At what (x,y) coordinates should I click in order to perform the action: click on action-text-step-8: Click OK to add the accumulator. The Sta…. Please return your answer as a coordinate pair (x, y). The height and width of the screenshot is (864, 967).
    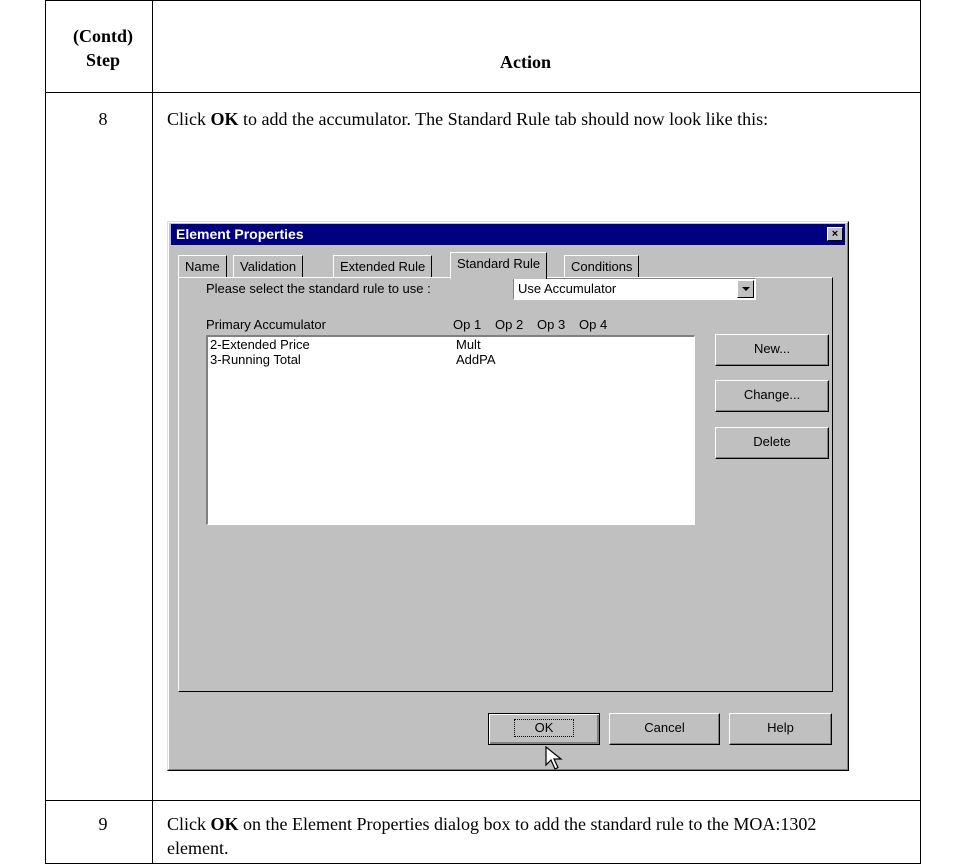
    Looking at the image, I should click on (517, 119).